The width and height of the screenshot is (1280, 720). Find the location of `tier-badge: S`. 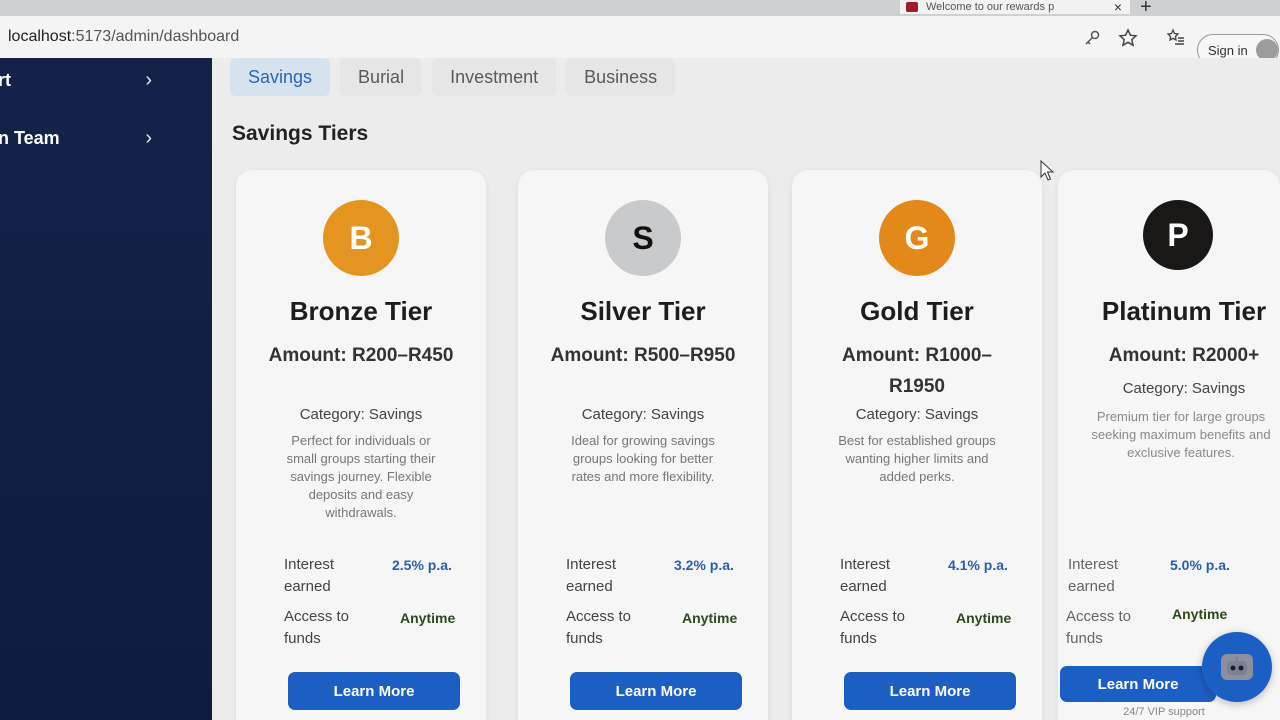

tier-badge: S is located at coordinates (643, 238).